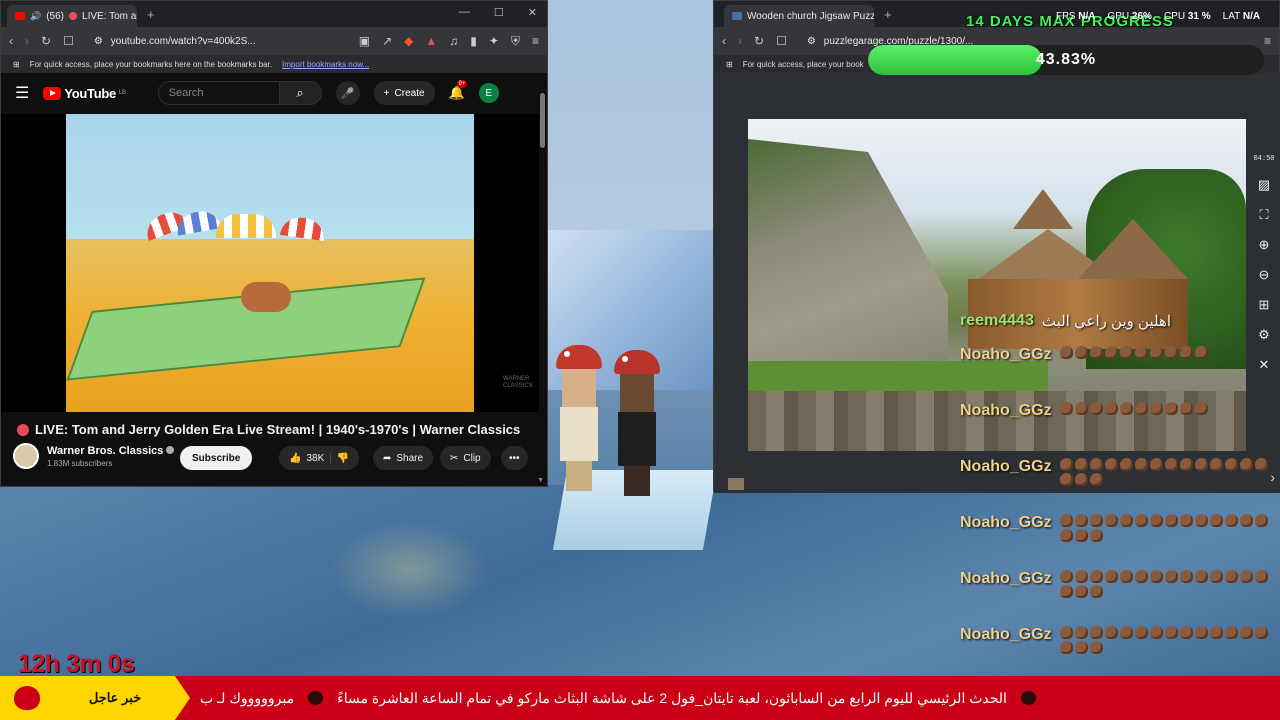 The height and width of the screenshot is (720, 1280). I want to click on brave-shield-icon: ◆, so click(408, 41).